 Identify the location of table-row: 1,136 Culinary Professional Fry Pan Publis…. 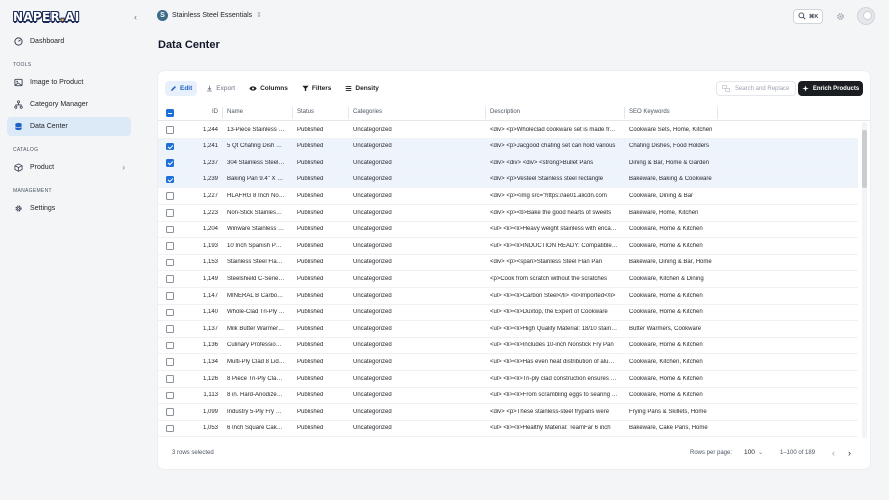
(508, 346).